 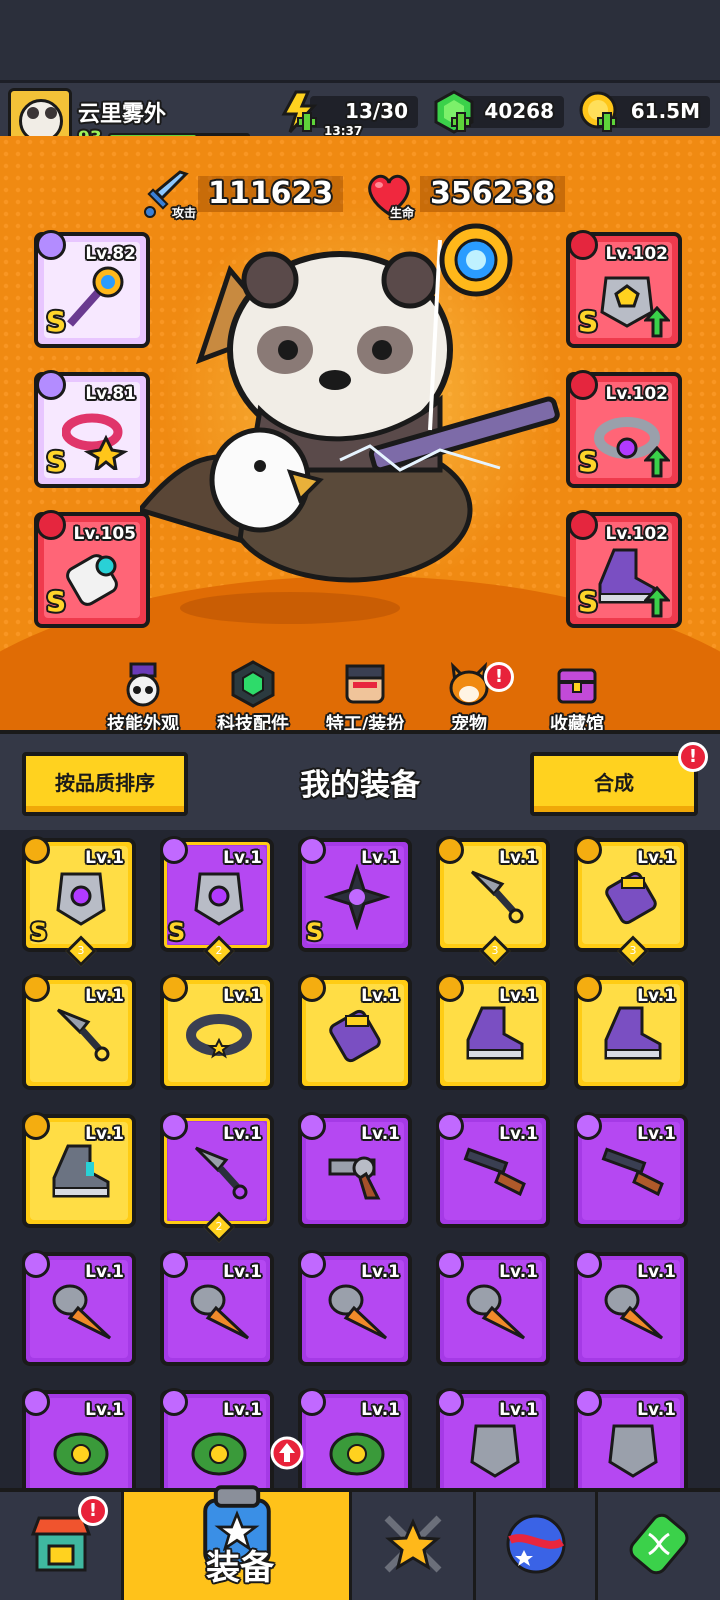 I want to click on subnav-agent-outfits: 特工/装扮, so click(x=365, y=698).